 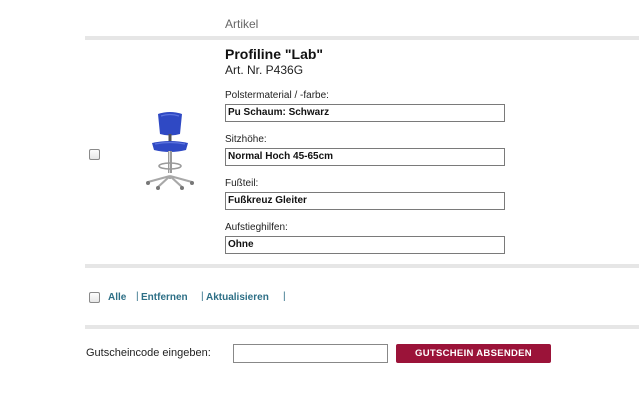 I want to click on option-select-sitzhoehe: Normal Hoch 45-65cm, so click(x=365, y=157).